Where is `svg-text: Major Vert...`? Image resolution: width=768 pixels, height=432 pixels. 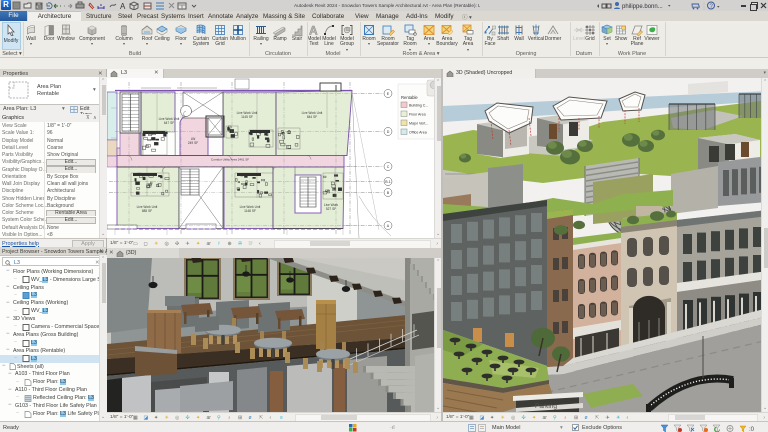
svg-text: Major Vert... is located at coordinates (418, 123).